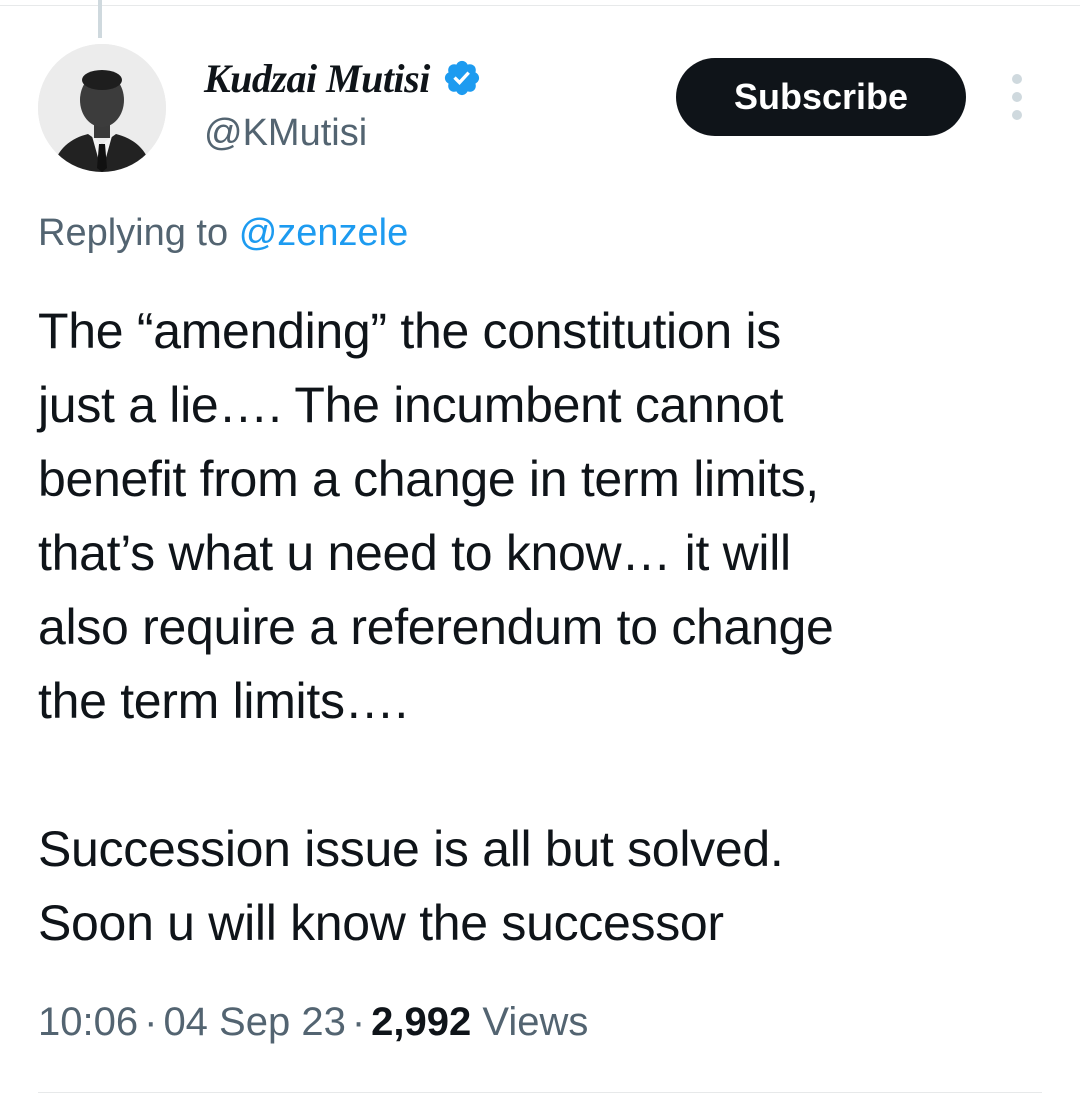 Image resolution: width=1080 pixels, height=1099 pixels. I want to click on tweet-text-line: just a lie…. The incumbent cannot, so click(411, 405).